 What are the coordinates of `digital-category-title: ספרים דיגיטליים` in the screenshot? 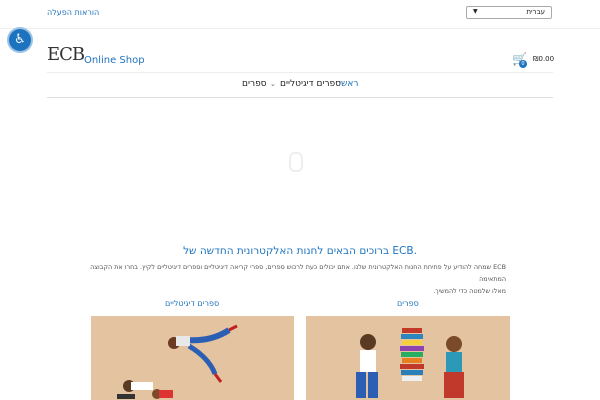 It's located at (192, 303).